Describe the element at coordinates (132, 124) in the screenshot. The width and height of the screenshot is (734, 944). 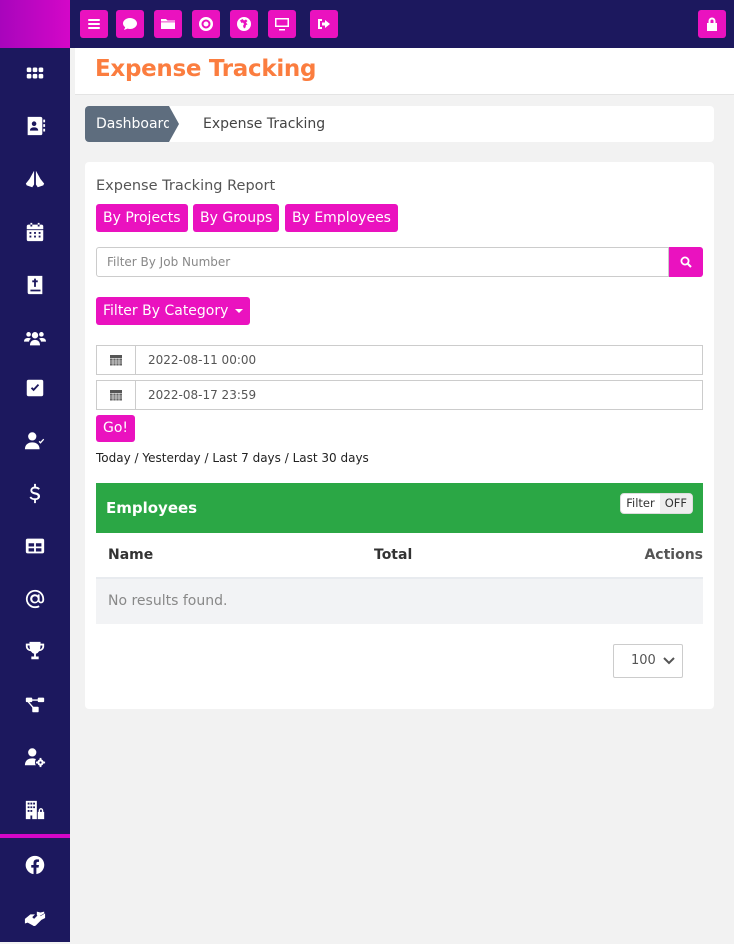
I see `breadcrumb-dashboard-link: Dashboard` at that location.